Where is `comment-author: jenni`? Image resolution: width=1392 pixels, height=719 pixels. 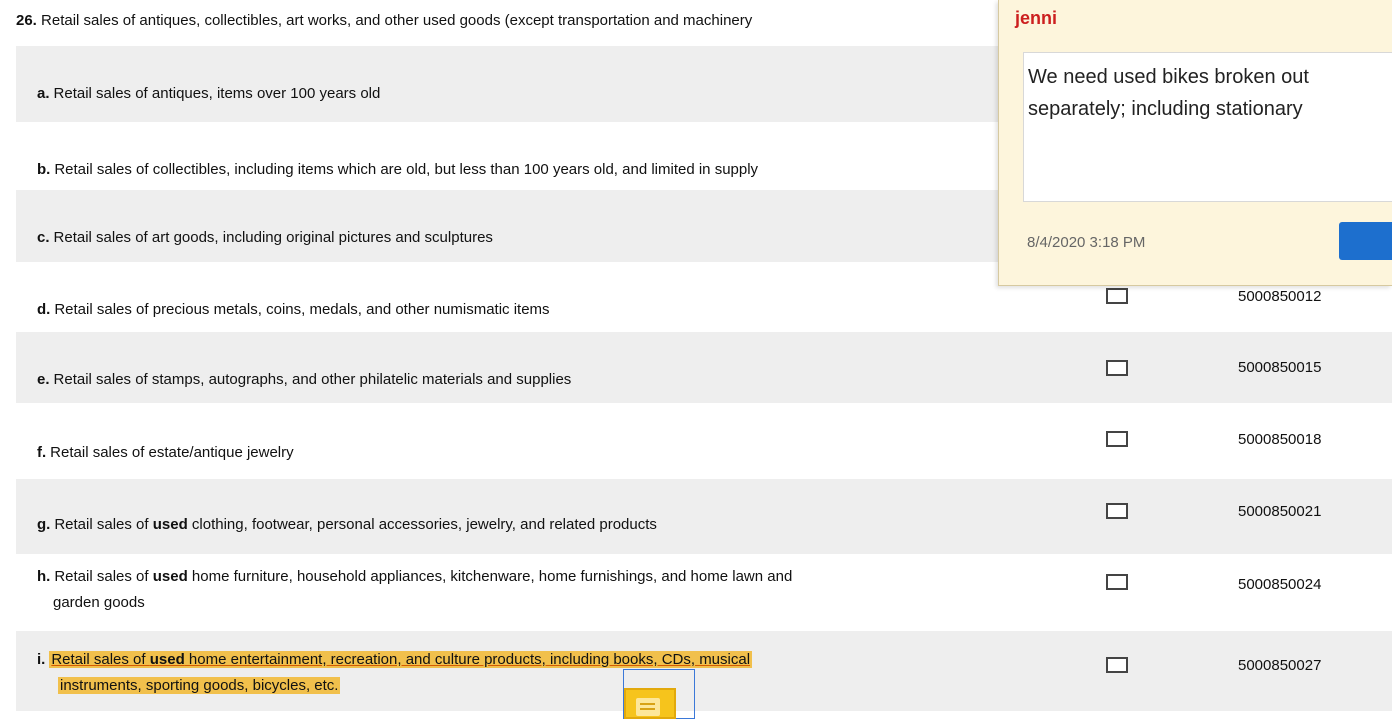
comment-author: jenni is located at coordinates (1036, 18).